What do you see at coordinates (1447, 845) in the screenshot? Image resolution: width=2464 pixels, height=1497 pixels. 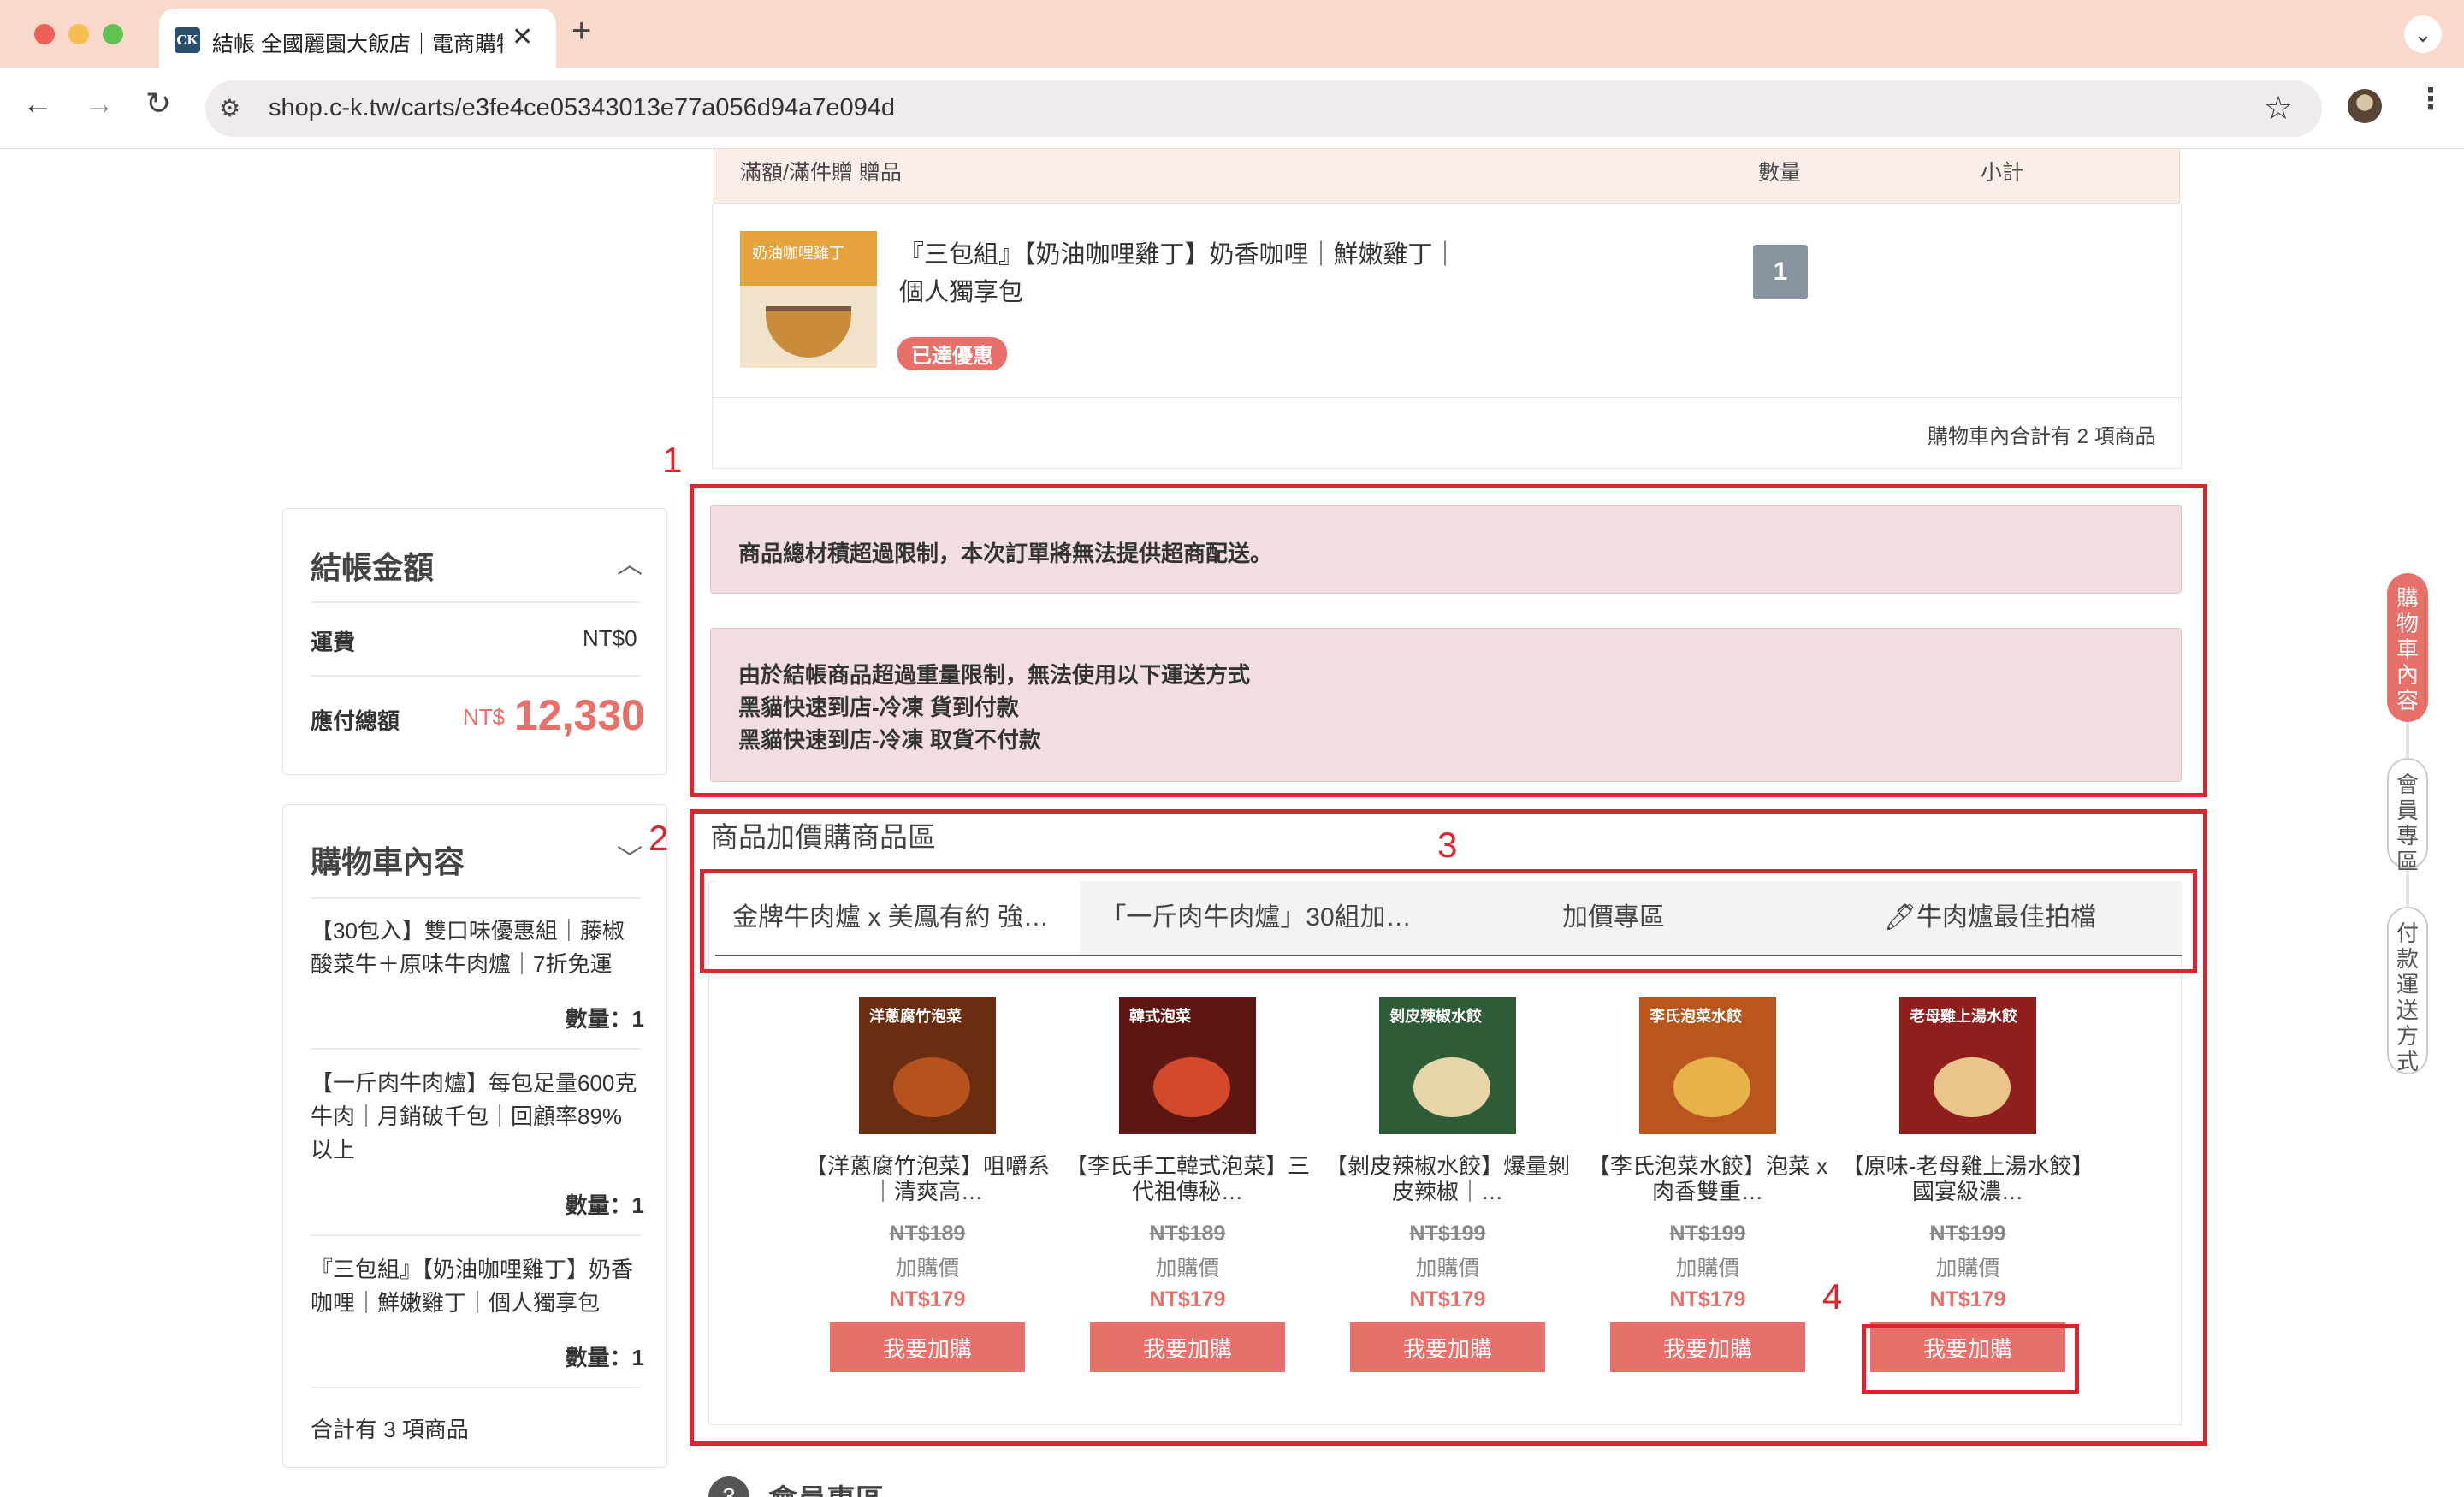 I see `annotation-label-3: 3` at bounding box center [1447, 845].